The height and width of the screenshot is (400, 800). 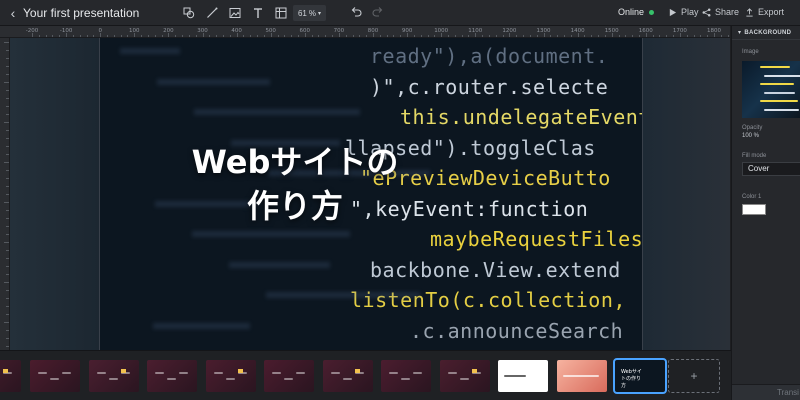 What do you see at coordinates (631, 379) in the screenshot?
I see `thumbnail-title: Webサイトの作り方` at bounding box center [631, 379].